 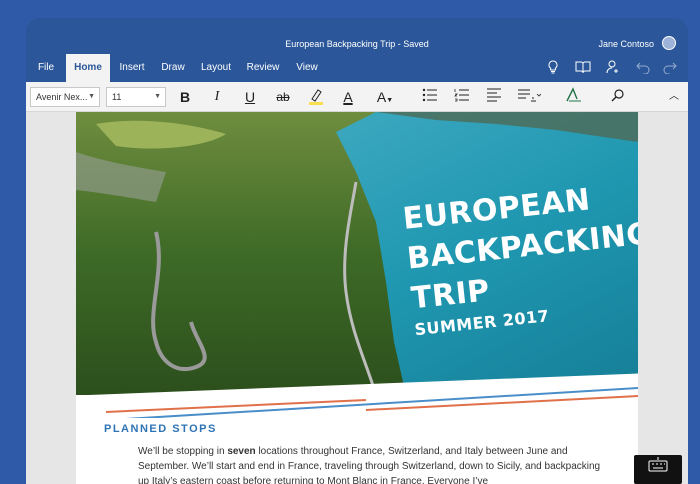 I want to click on text-style-label: A, so click(x=381, y=97).